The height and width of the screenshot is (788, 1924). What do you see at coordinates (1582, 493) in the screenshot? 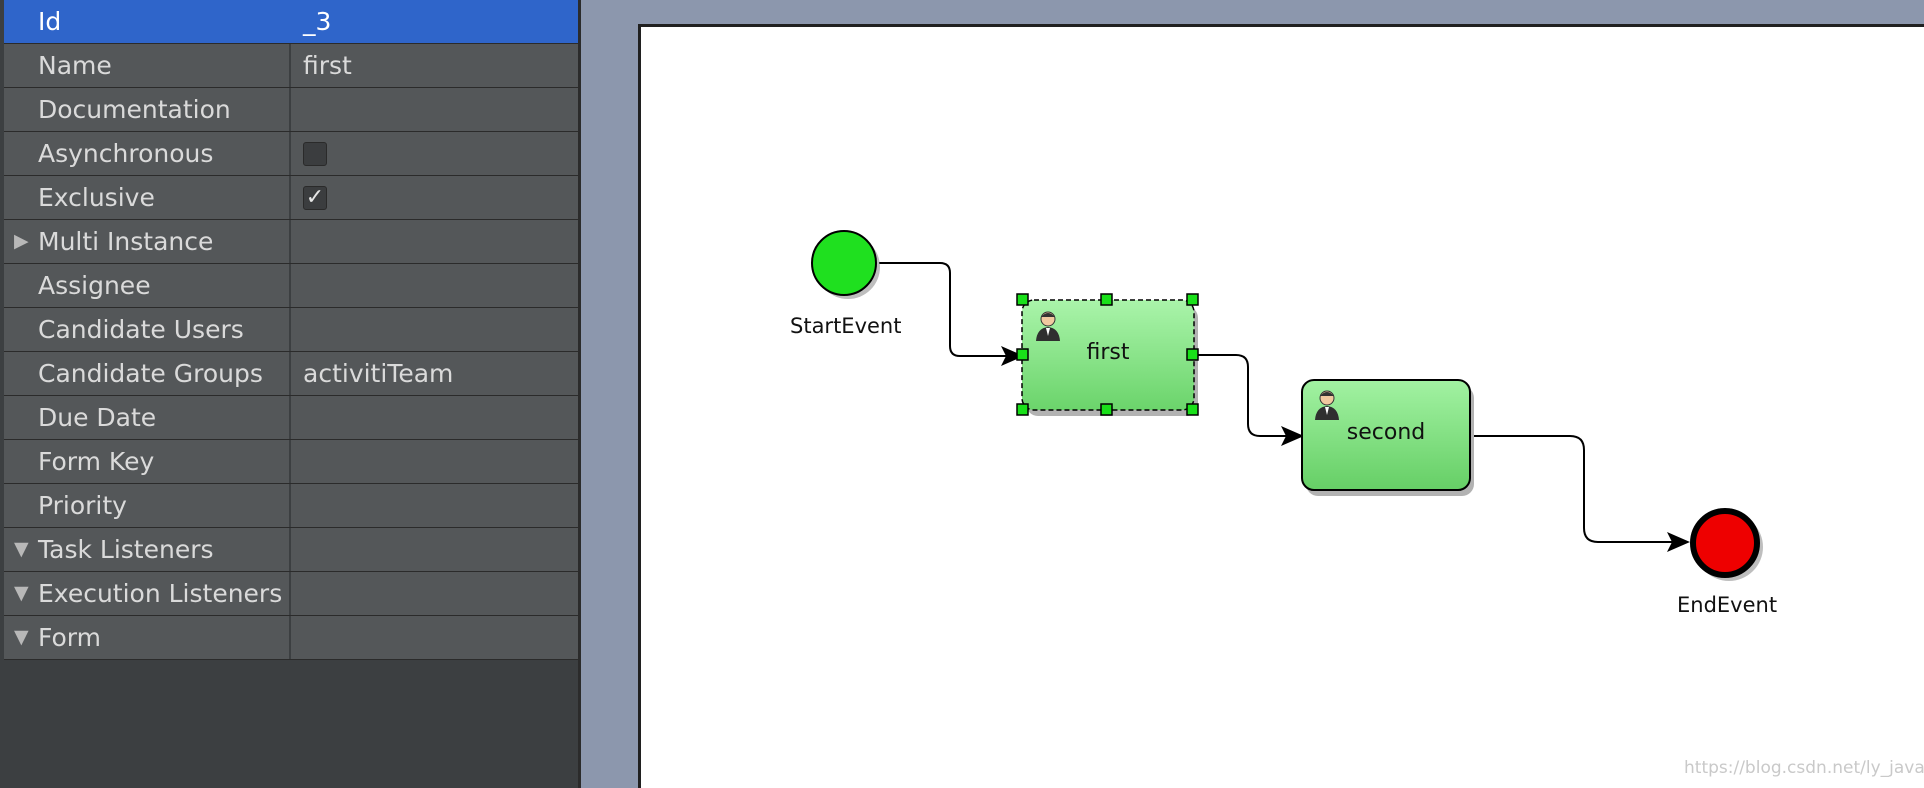
I see `sequence-flow-second-to-end` at bounding box center [1582, 493].